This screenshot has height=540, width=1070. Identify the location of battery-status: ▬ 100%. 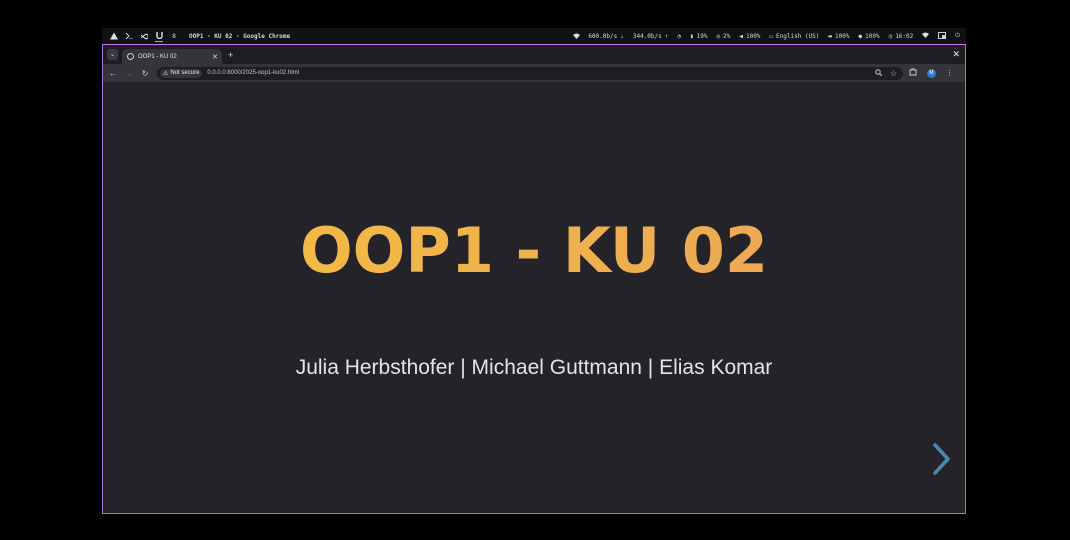
(838, 36).